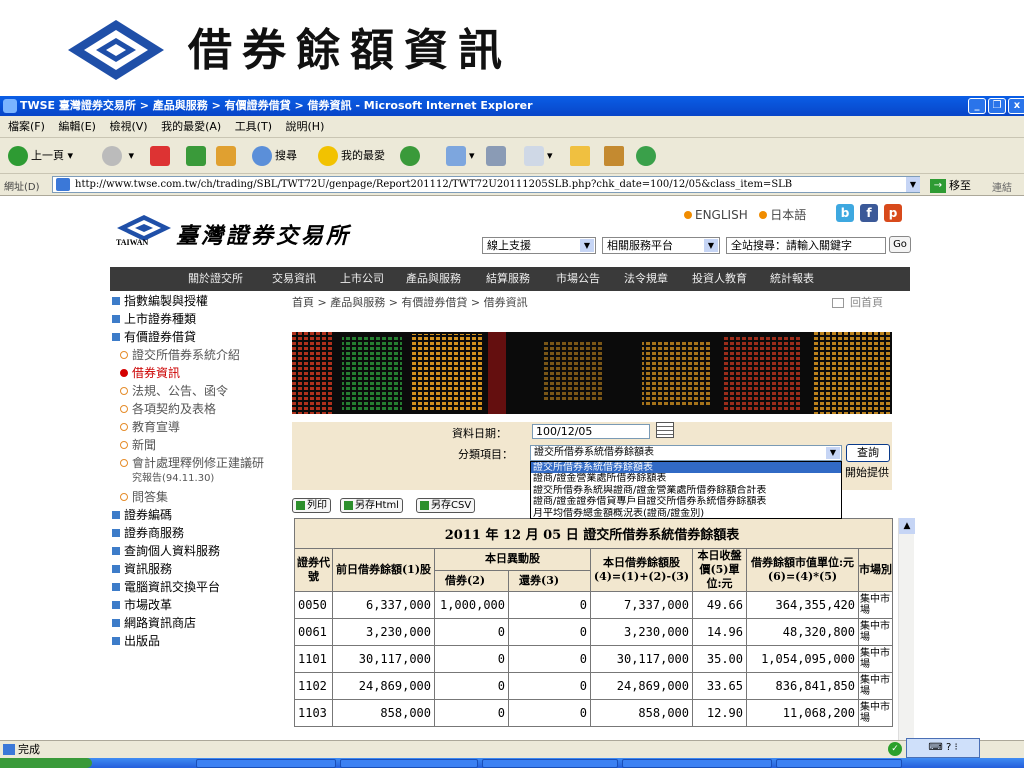  What do you see at coordinates (845, 213) in the screenshot?
I see `blog-icon: b` at bounding box center [845, 213].